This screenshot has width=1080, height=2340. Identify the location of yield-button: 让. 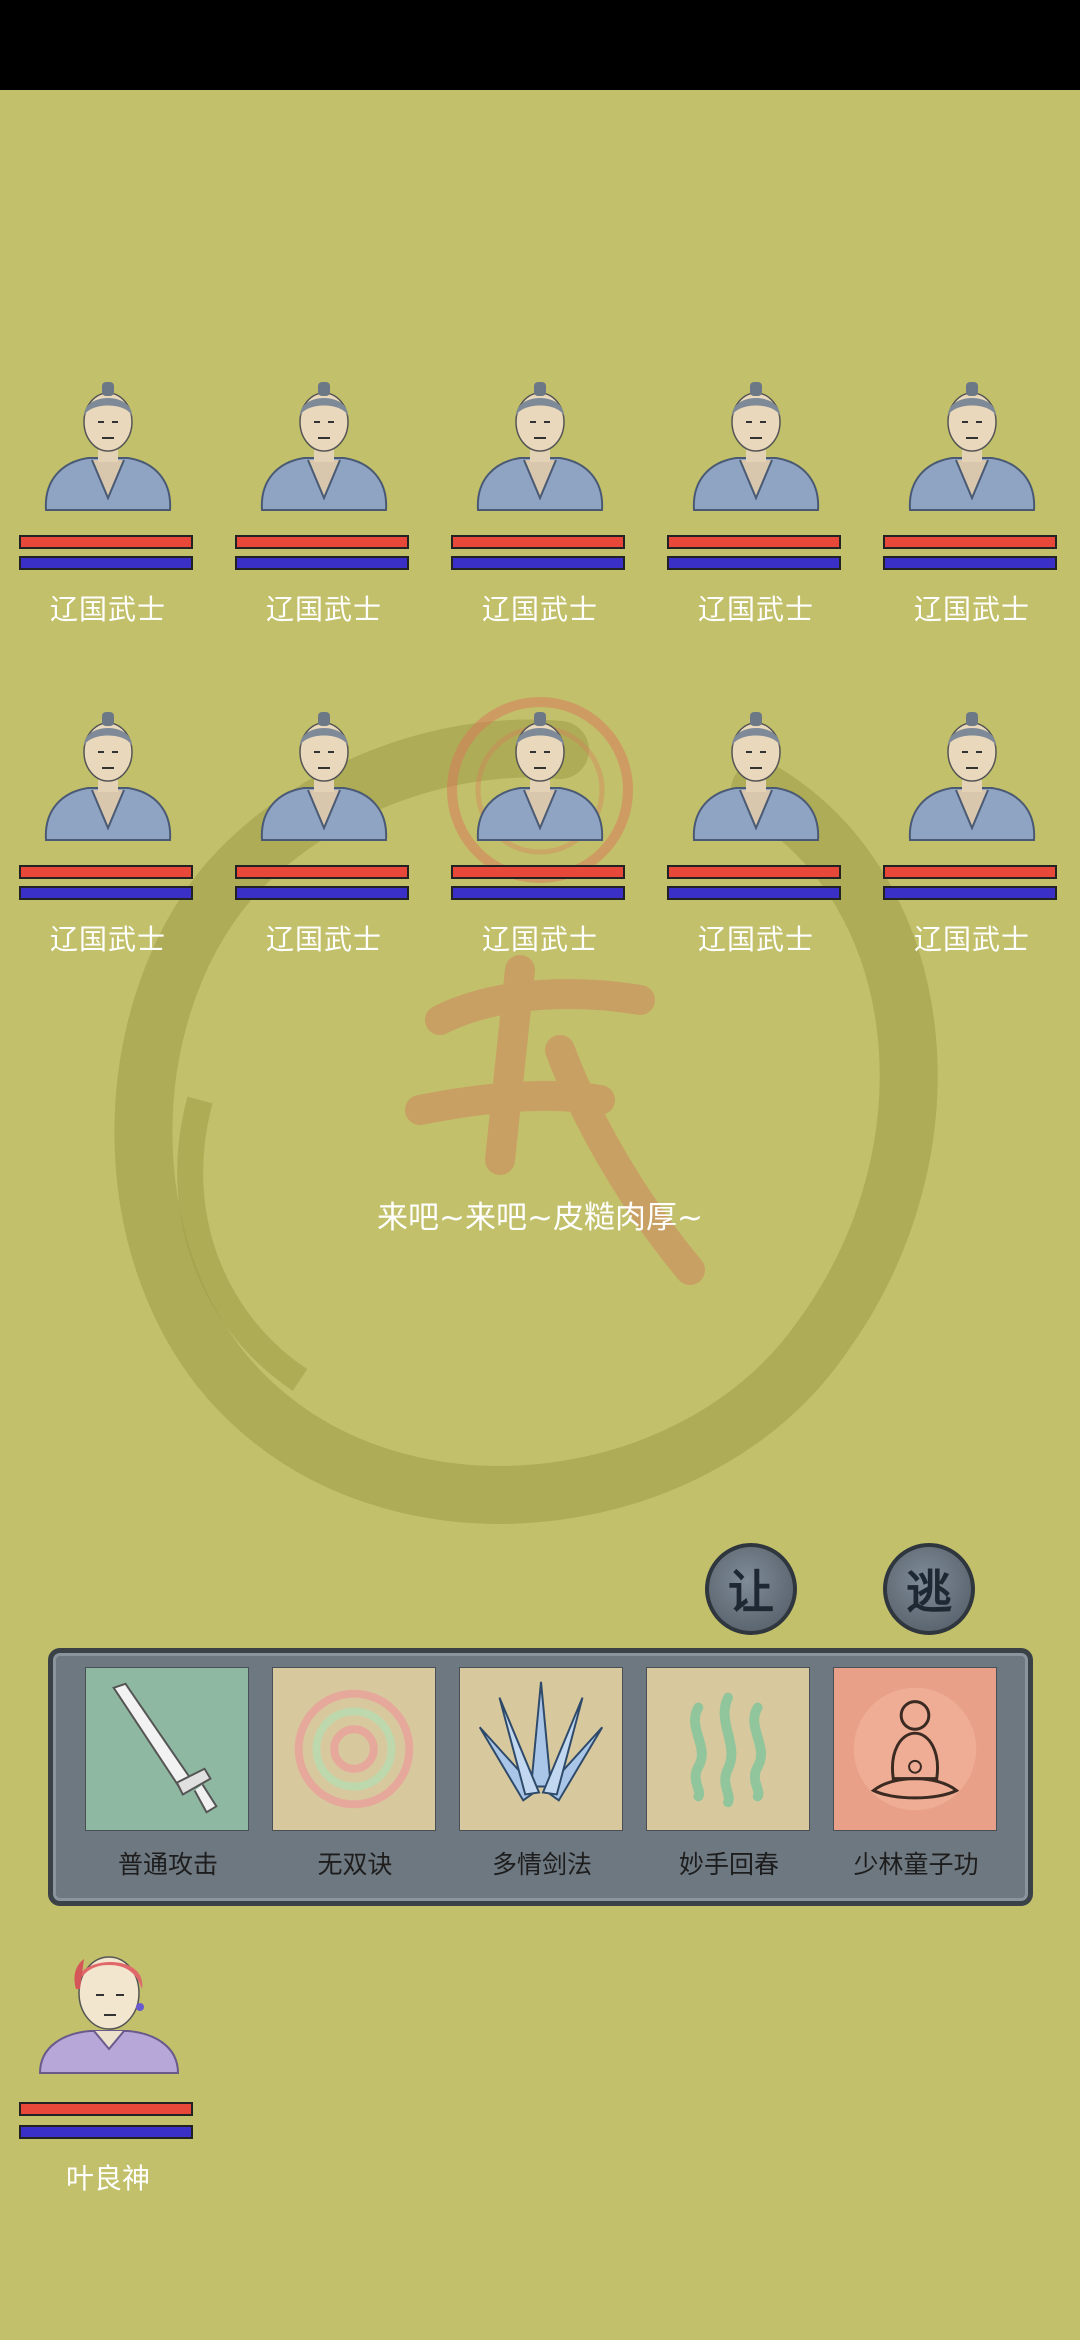
(751, 1589).